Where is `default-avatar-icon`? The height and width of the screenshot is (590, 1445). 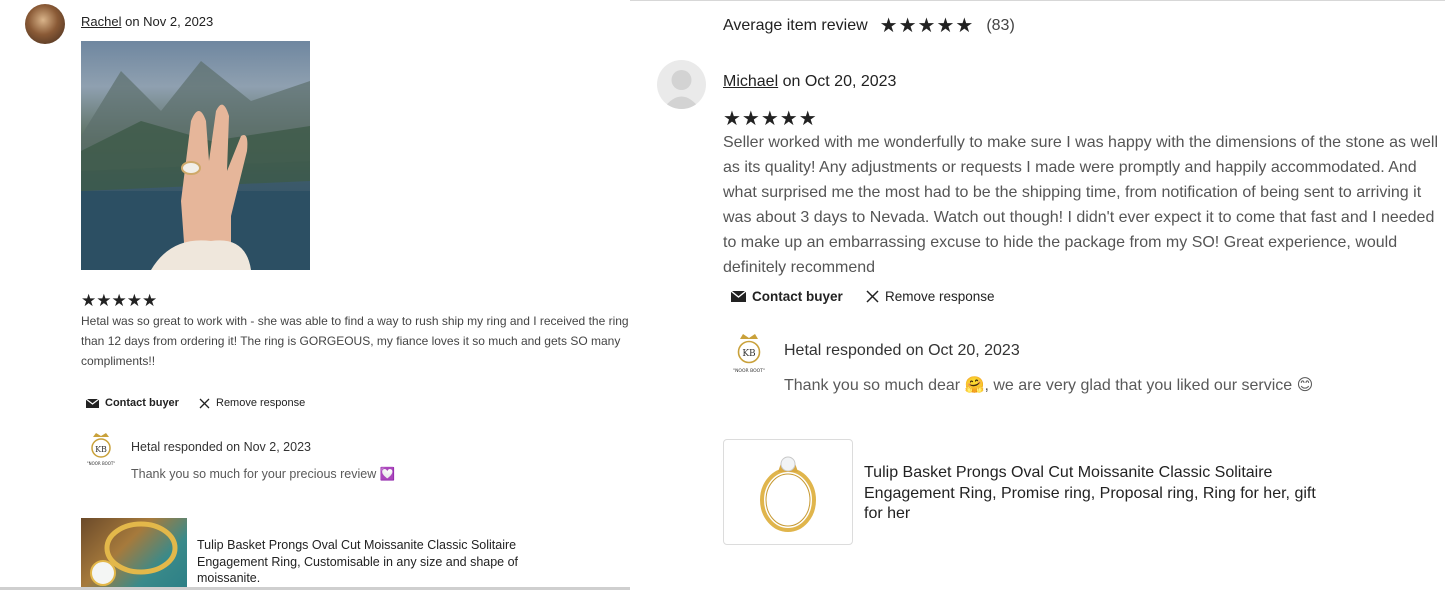
default-avatar-icon is located at coordinates (681, 89).